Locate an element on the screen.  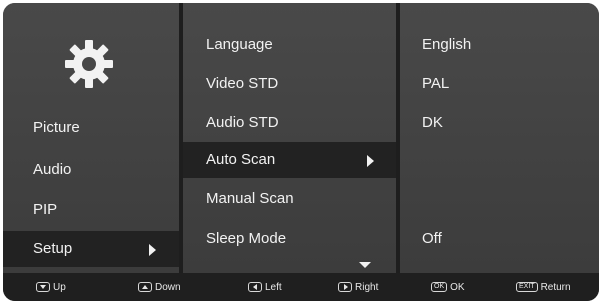
left-key-icon is located at coordinates (255, 287).